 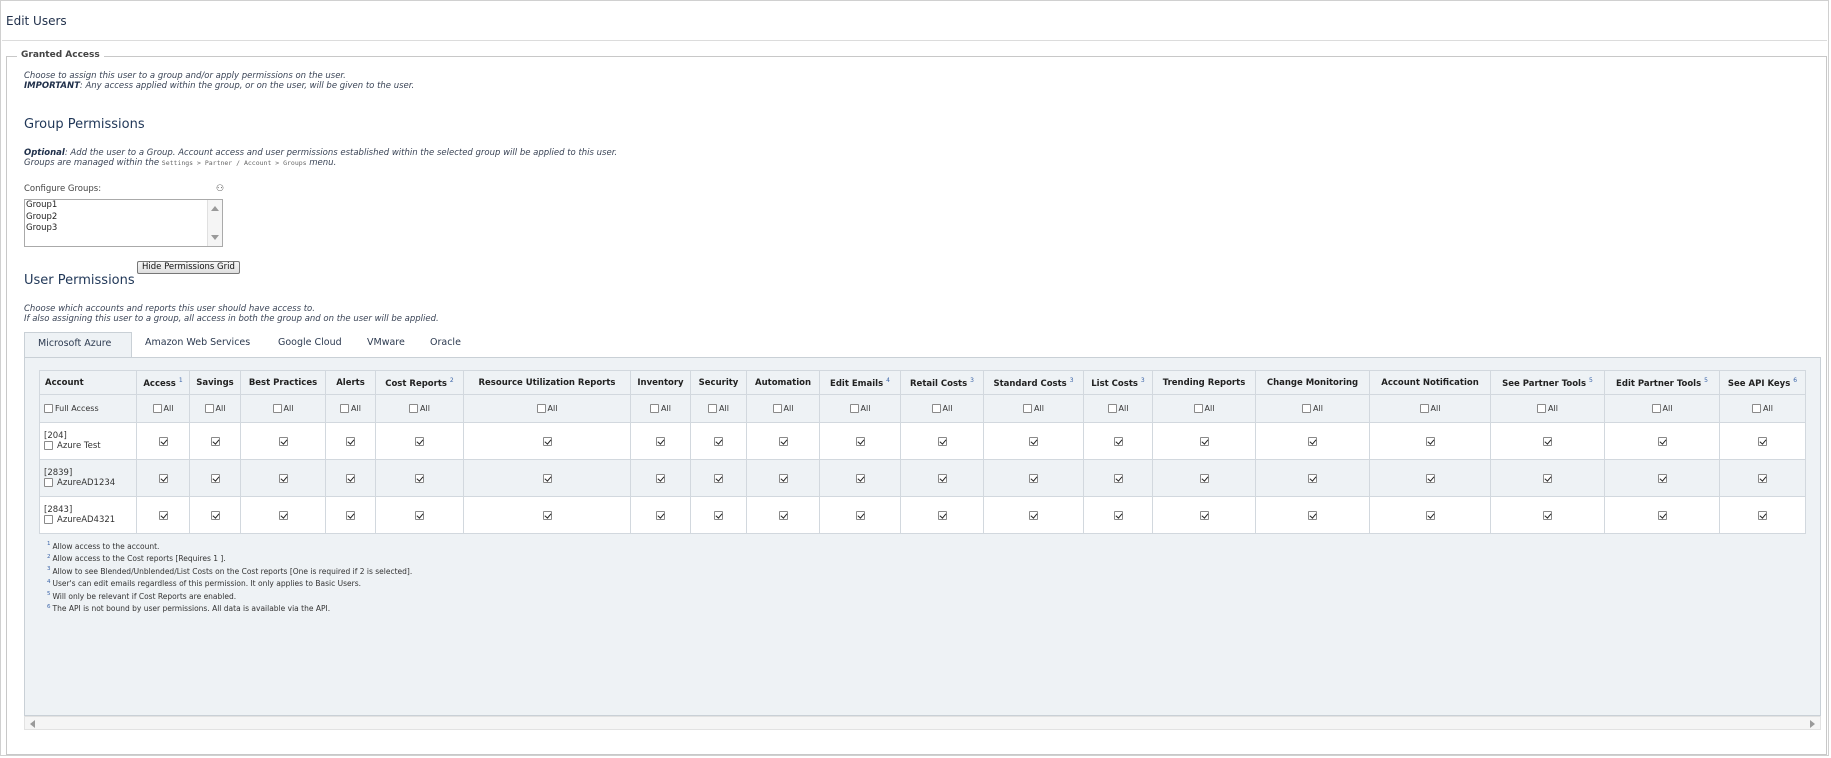 I want to click on column-header: Account Notification, so click(x=1430, y=382).